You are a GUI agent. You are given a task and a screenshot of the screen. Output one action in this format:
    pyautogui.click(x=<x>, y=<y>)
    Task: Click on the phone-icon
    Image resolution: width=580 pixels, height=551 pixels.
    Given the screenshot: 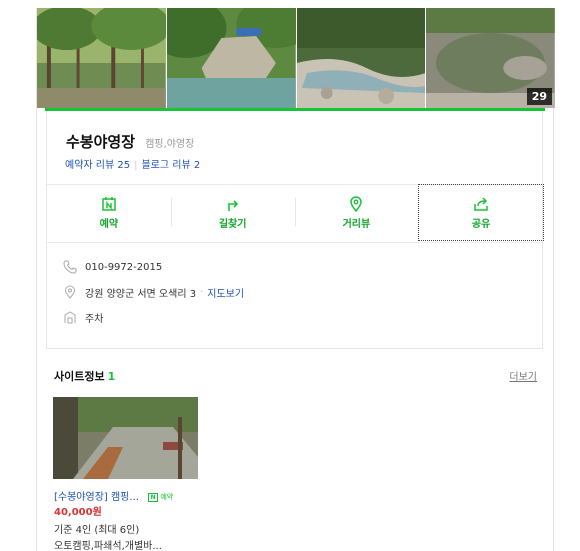 What is the action you would take?
    pyautogui.click(x=70, y=267)
    